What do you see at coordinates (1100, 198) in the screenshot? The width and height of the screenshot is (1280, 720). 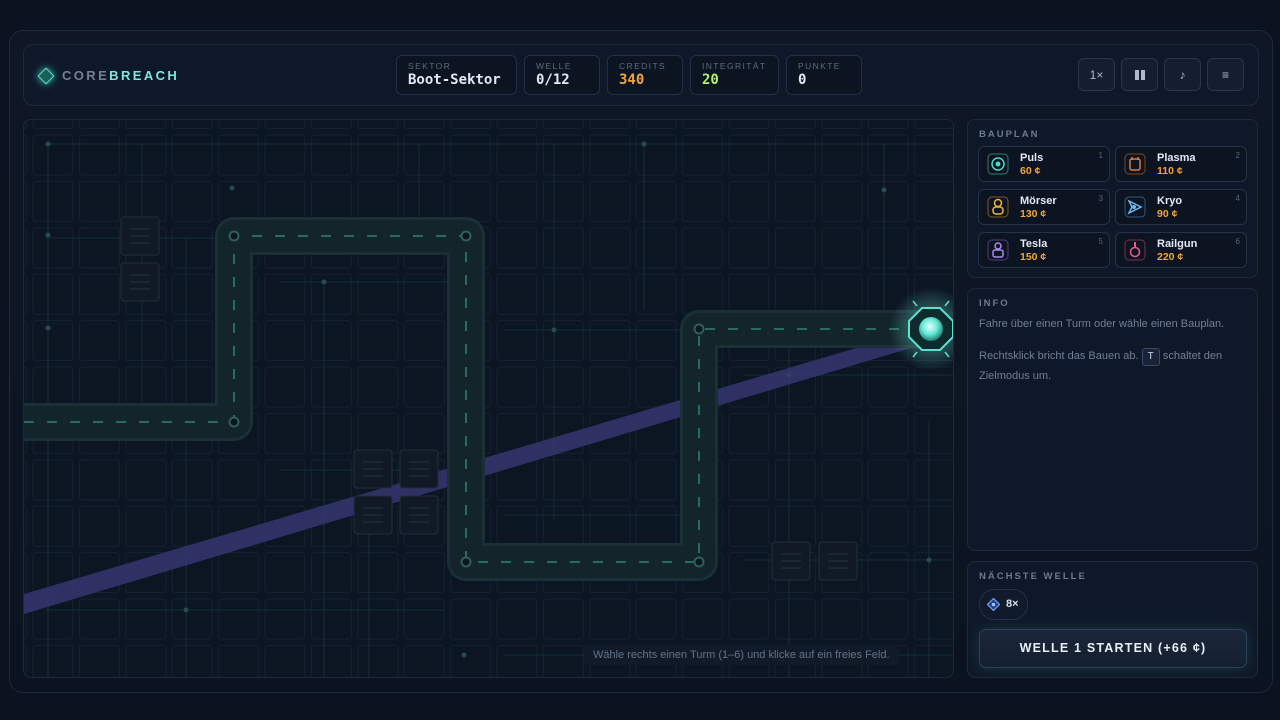 I see `tower-hotkey: 3` at bounding box center [1100, 198].